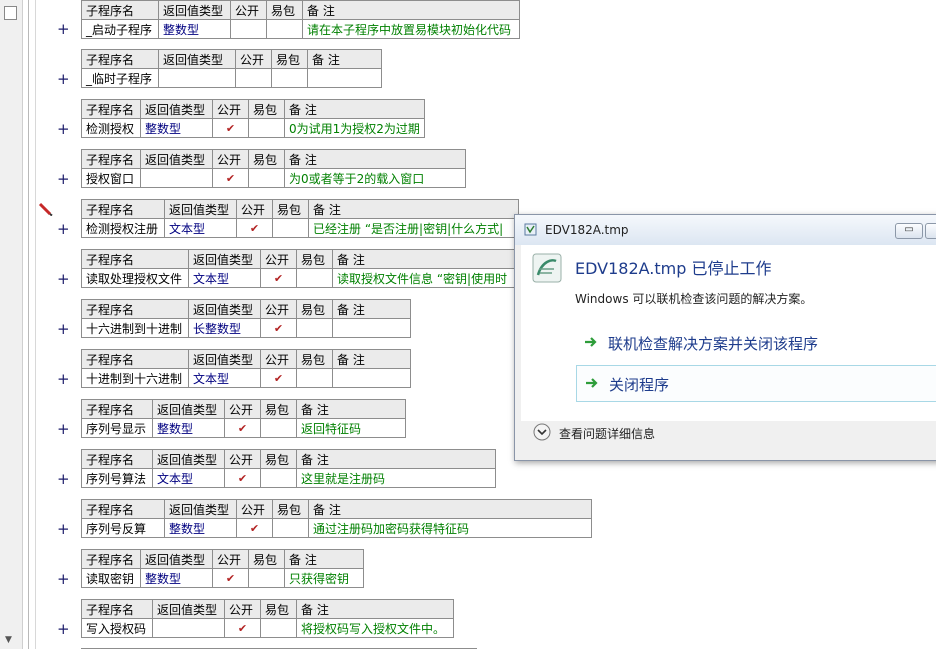 This screenshot has height=649, width=936. What do you see at coordinates (135, 378) in the screenshot?
I see `sub-name: 十进制到十六进制` at bounding box center [135, 378].